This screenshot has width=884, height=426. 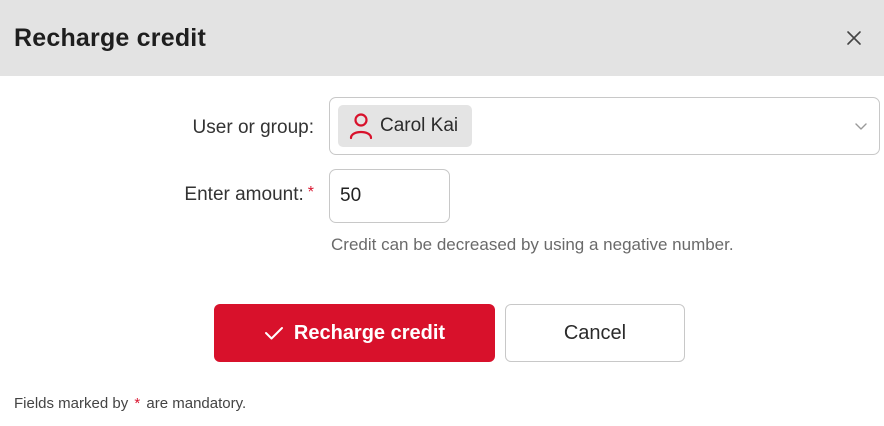 I want to click on selected-user-name: Carol Kai, so click(x=419, y=125).